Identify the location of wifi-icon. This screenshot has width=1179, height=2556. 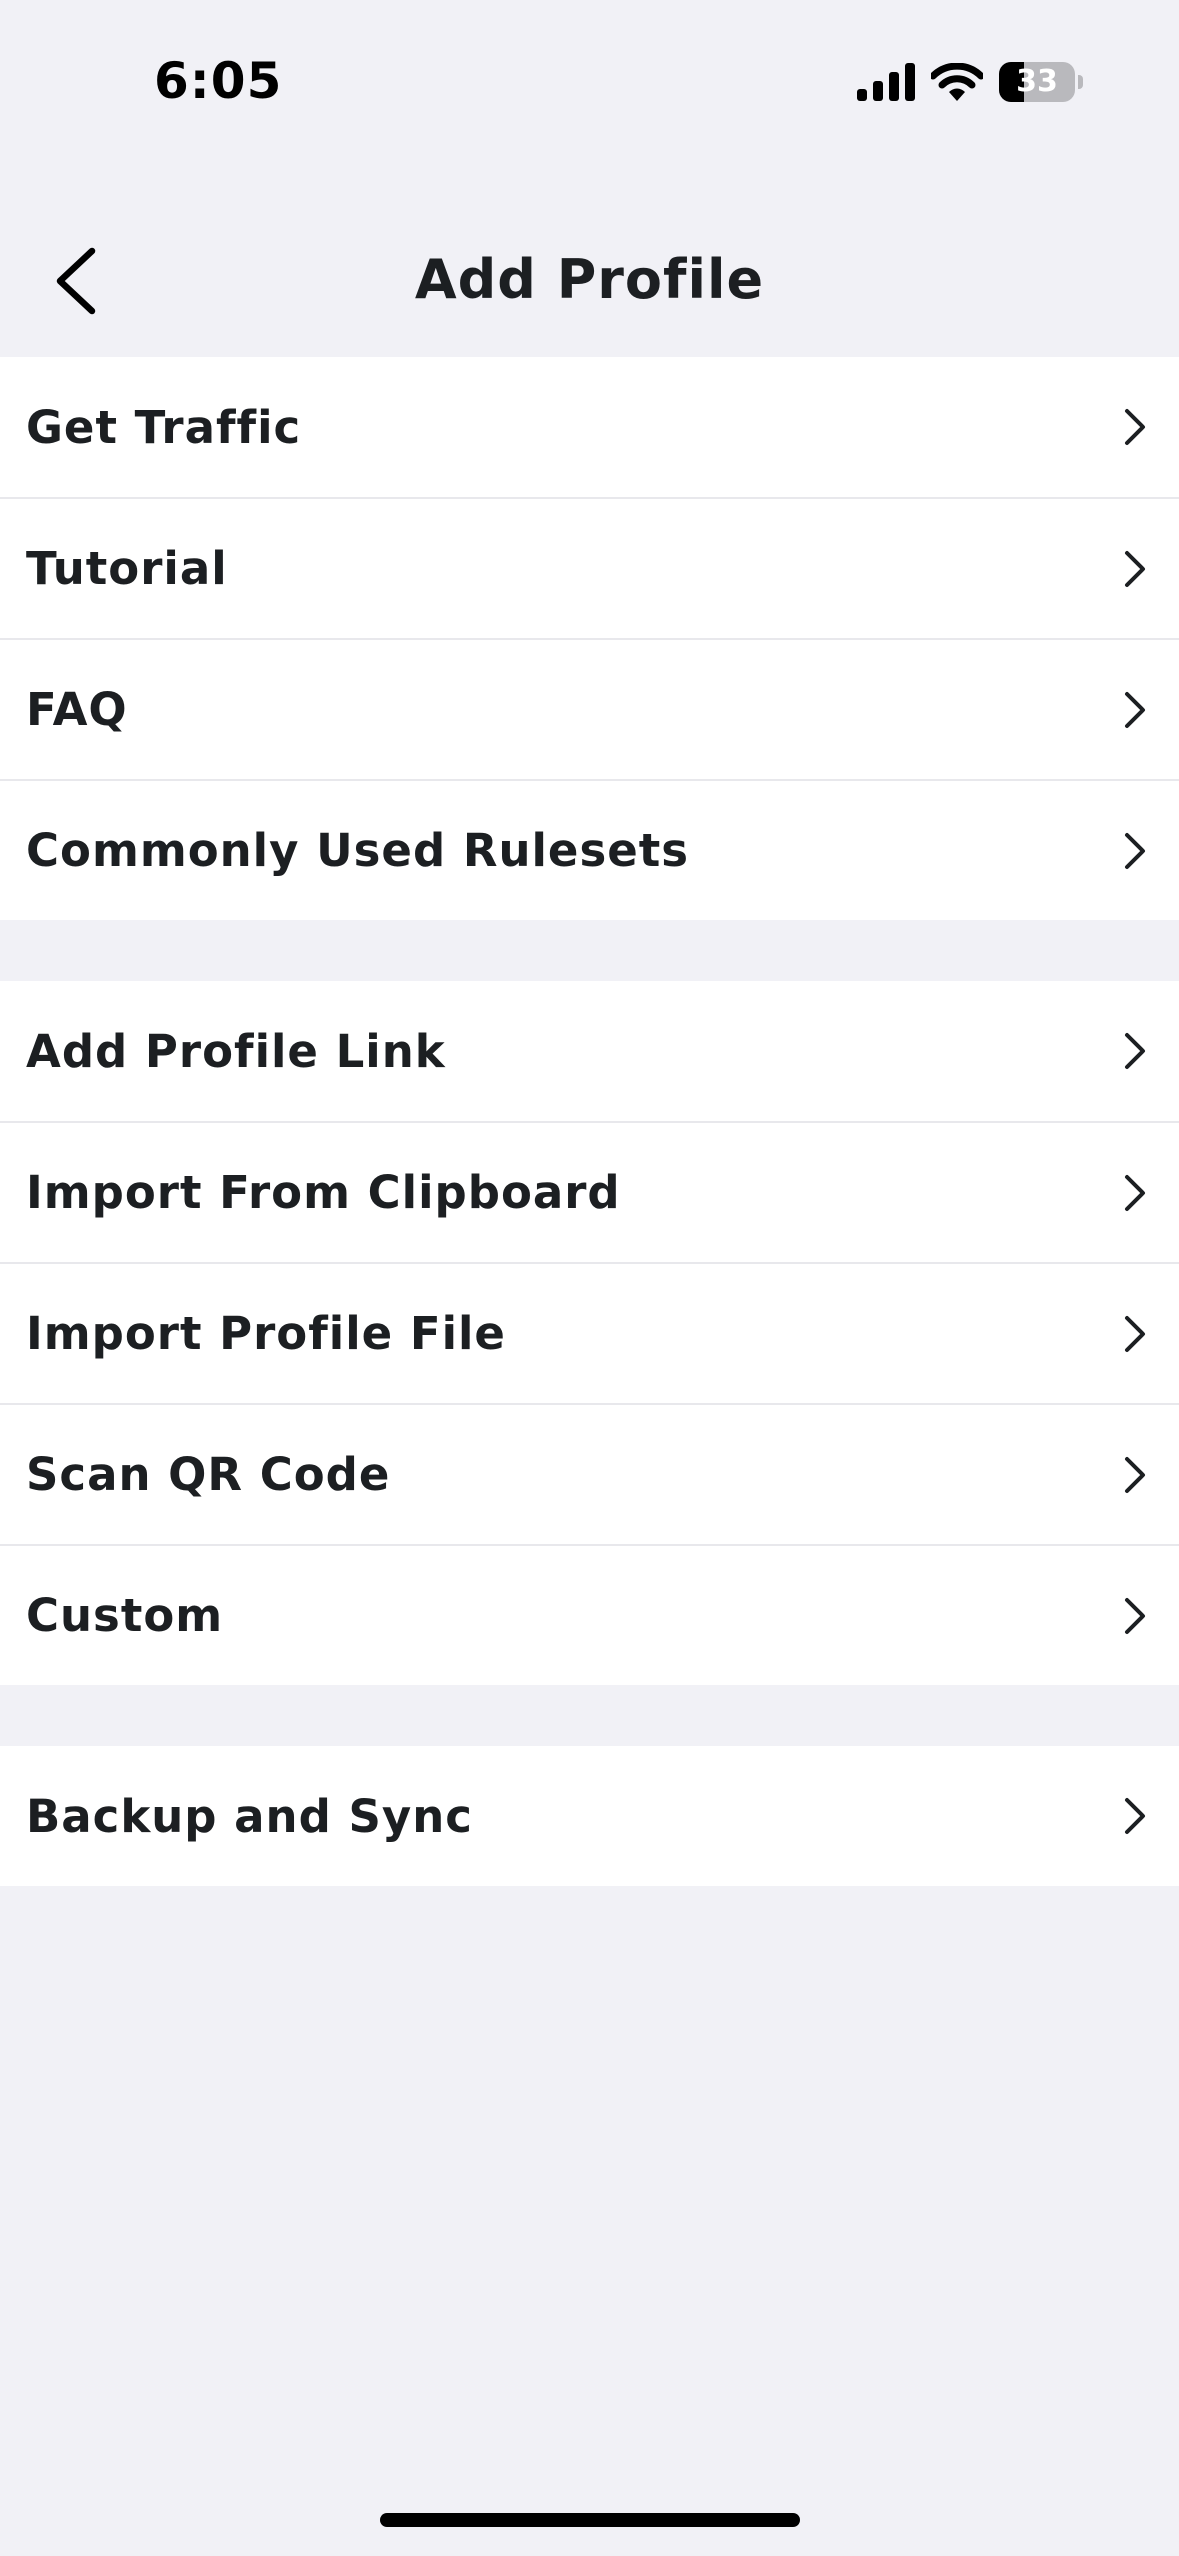
(957, 82).